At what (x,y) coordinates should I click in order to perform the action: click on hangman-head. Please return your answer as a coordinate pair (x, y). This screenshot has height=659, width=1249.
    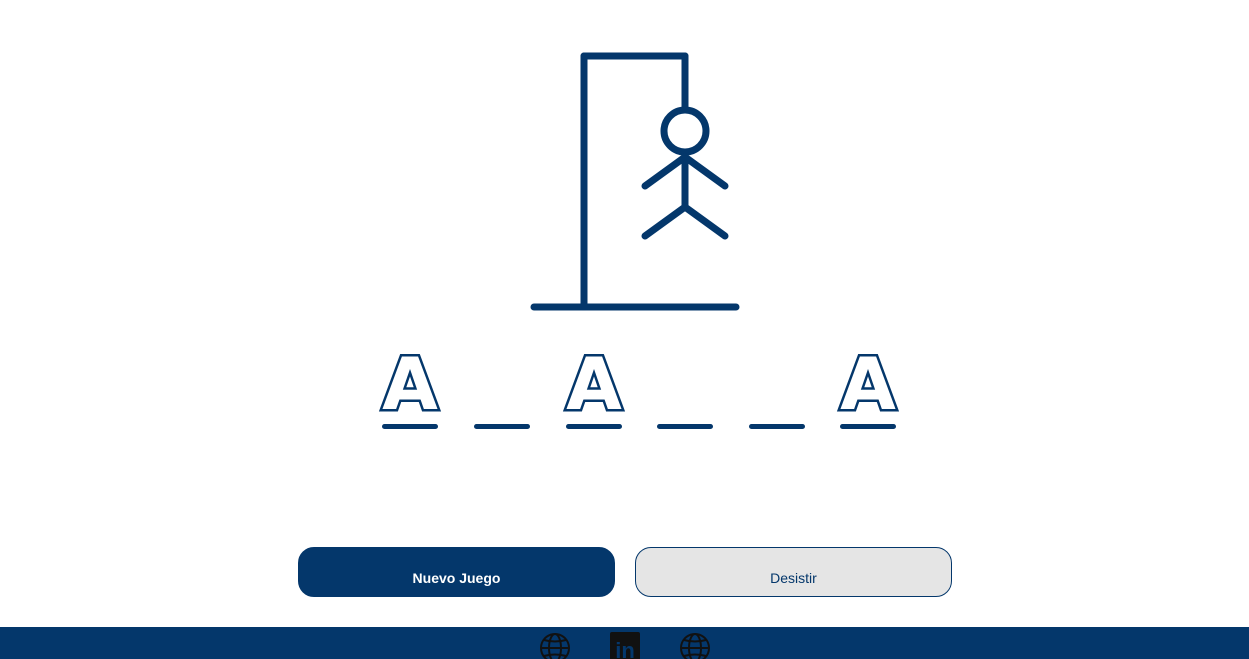
    Looking at the image, I should click on (685, 131).